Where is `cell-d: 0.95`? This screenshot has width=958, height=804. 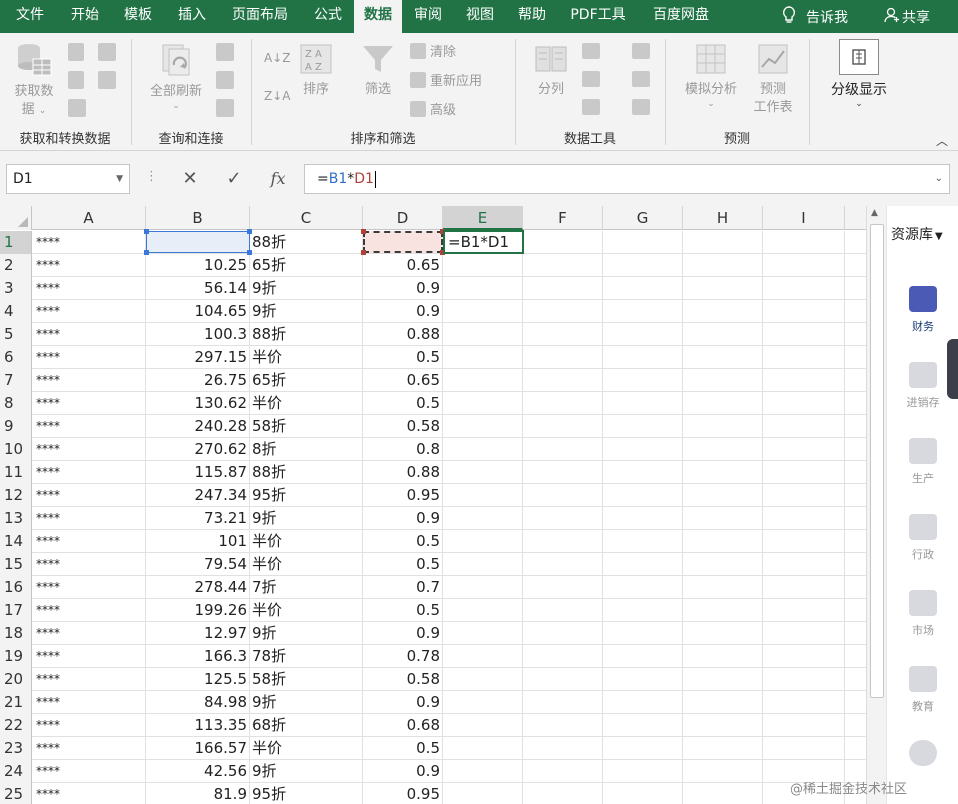
cell-d: 0.95 is located at coordinates (403, 793).